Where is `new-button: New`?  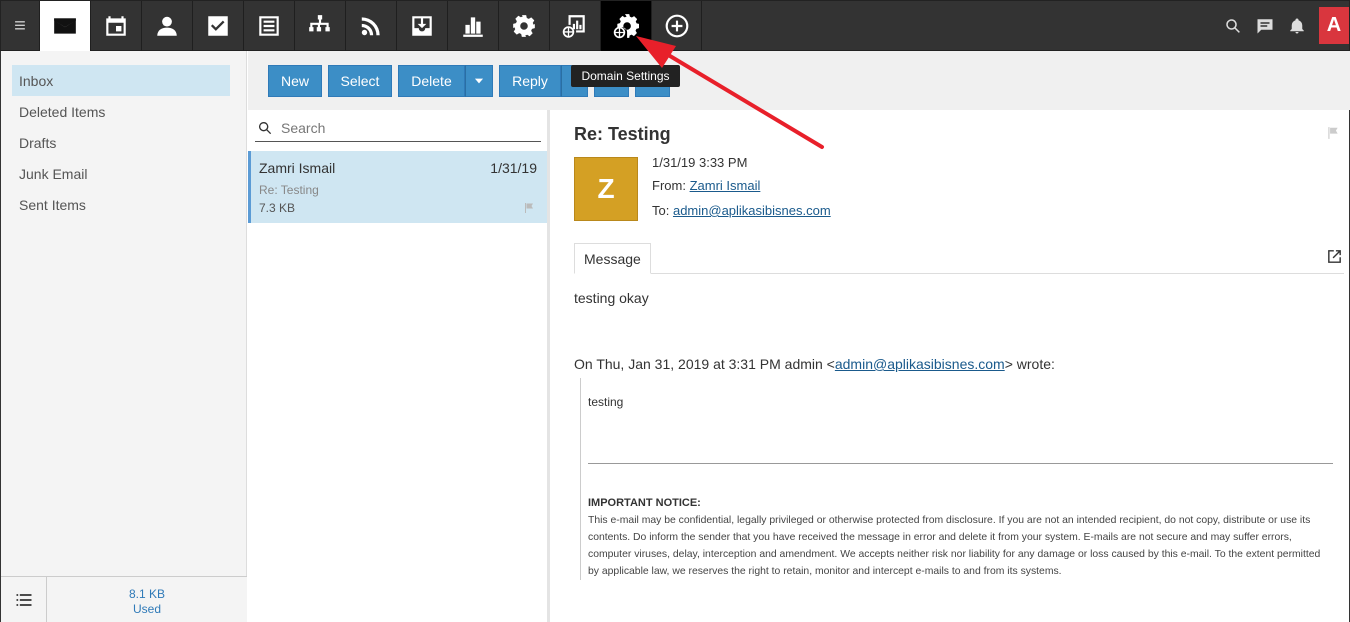 new-button: New is located at coordinates (295, 81).